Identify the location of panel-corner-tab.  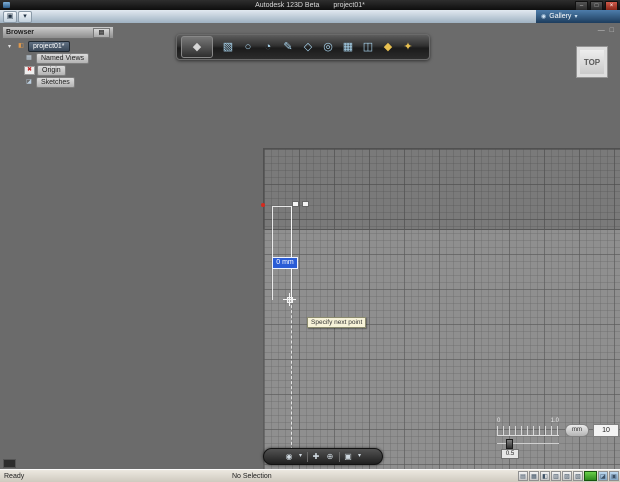
(9, 463).